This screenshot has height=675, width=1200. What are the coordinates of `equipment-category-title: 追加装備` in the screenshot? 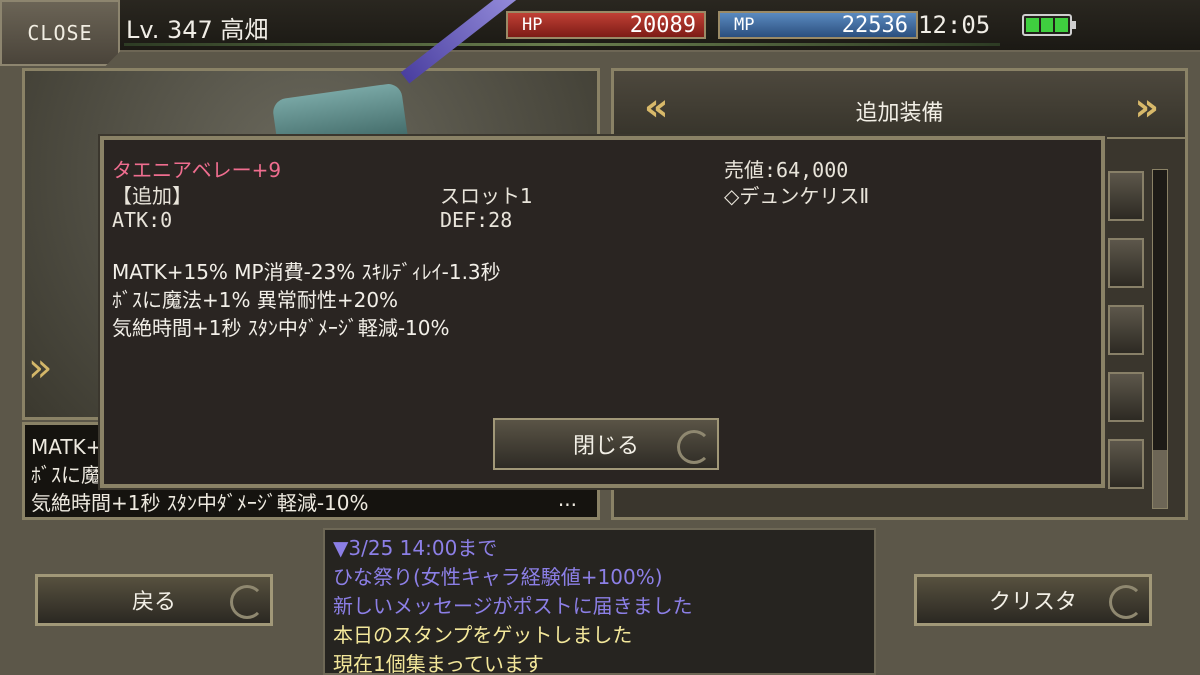 It's located at (899, 113).